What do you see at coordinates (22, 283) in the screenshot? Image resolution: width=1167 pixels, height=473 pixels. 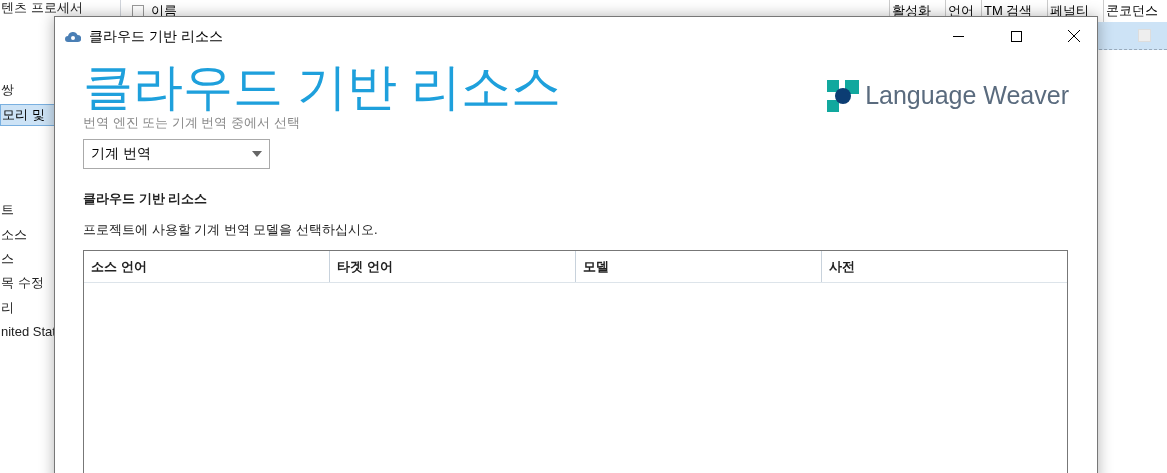 I see `tree-item: 목 수정` at bounding box center [22, 283].